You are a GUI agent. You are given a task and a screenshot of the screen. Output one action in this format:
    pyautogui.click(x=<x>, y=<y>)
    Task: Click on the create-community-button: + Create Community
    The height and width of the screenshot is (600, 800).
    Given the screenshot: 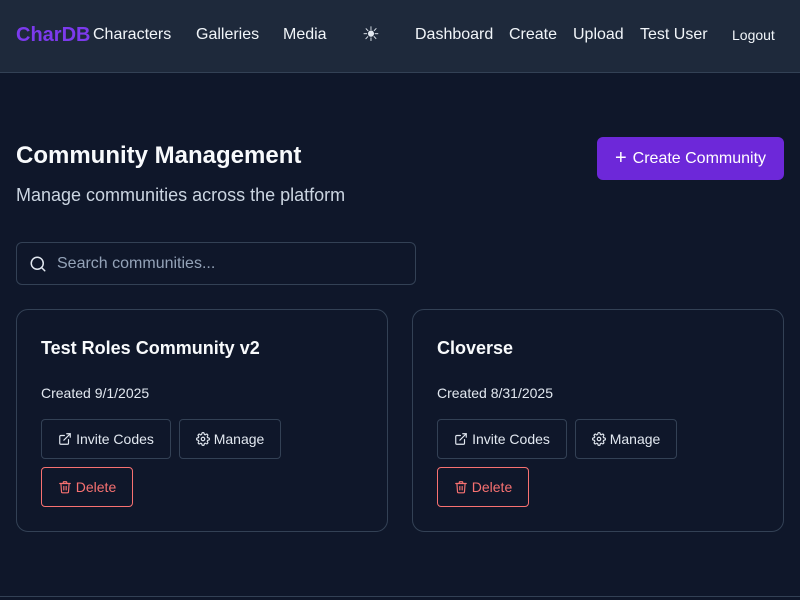 What is the action you would take?
    pyautogui.click(x=690, y=158)
    